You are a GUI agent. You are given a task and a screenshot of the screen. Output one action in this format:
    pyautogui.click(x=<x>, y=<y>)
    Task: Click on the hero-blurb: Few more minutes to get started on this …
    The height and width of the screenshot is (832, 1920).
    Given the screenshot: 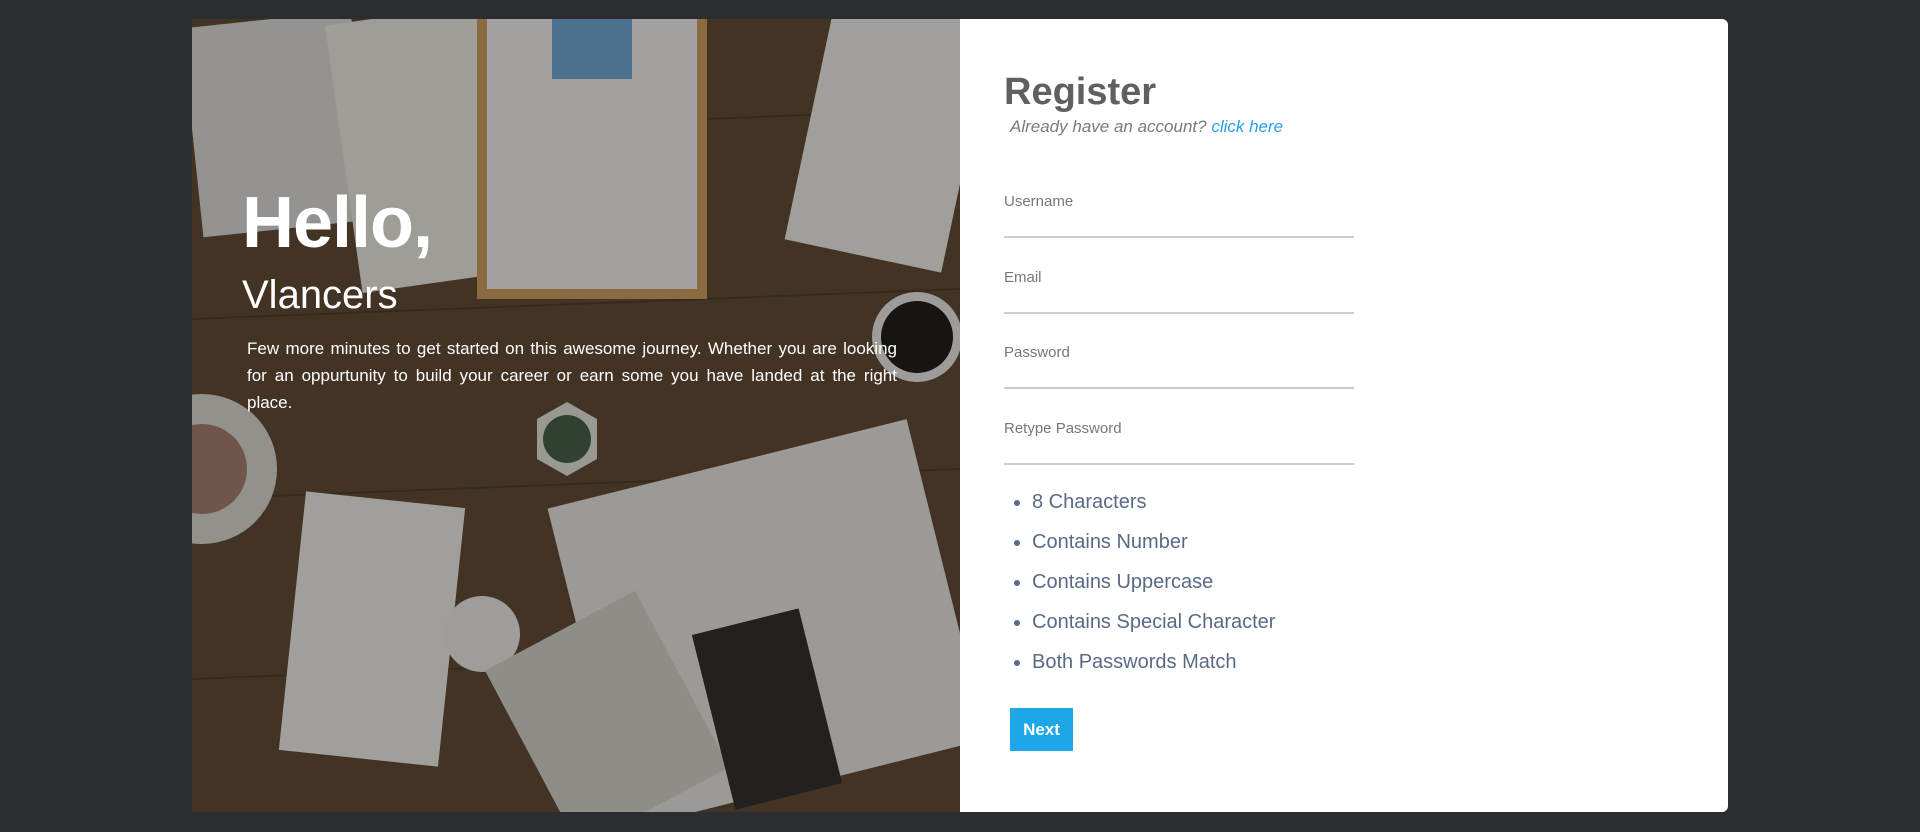 What is the action you would take?
    pyautogui.click(x=572, y=375)
    